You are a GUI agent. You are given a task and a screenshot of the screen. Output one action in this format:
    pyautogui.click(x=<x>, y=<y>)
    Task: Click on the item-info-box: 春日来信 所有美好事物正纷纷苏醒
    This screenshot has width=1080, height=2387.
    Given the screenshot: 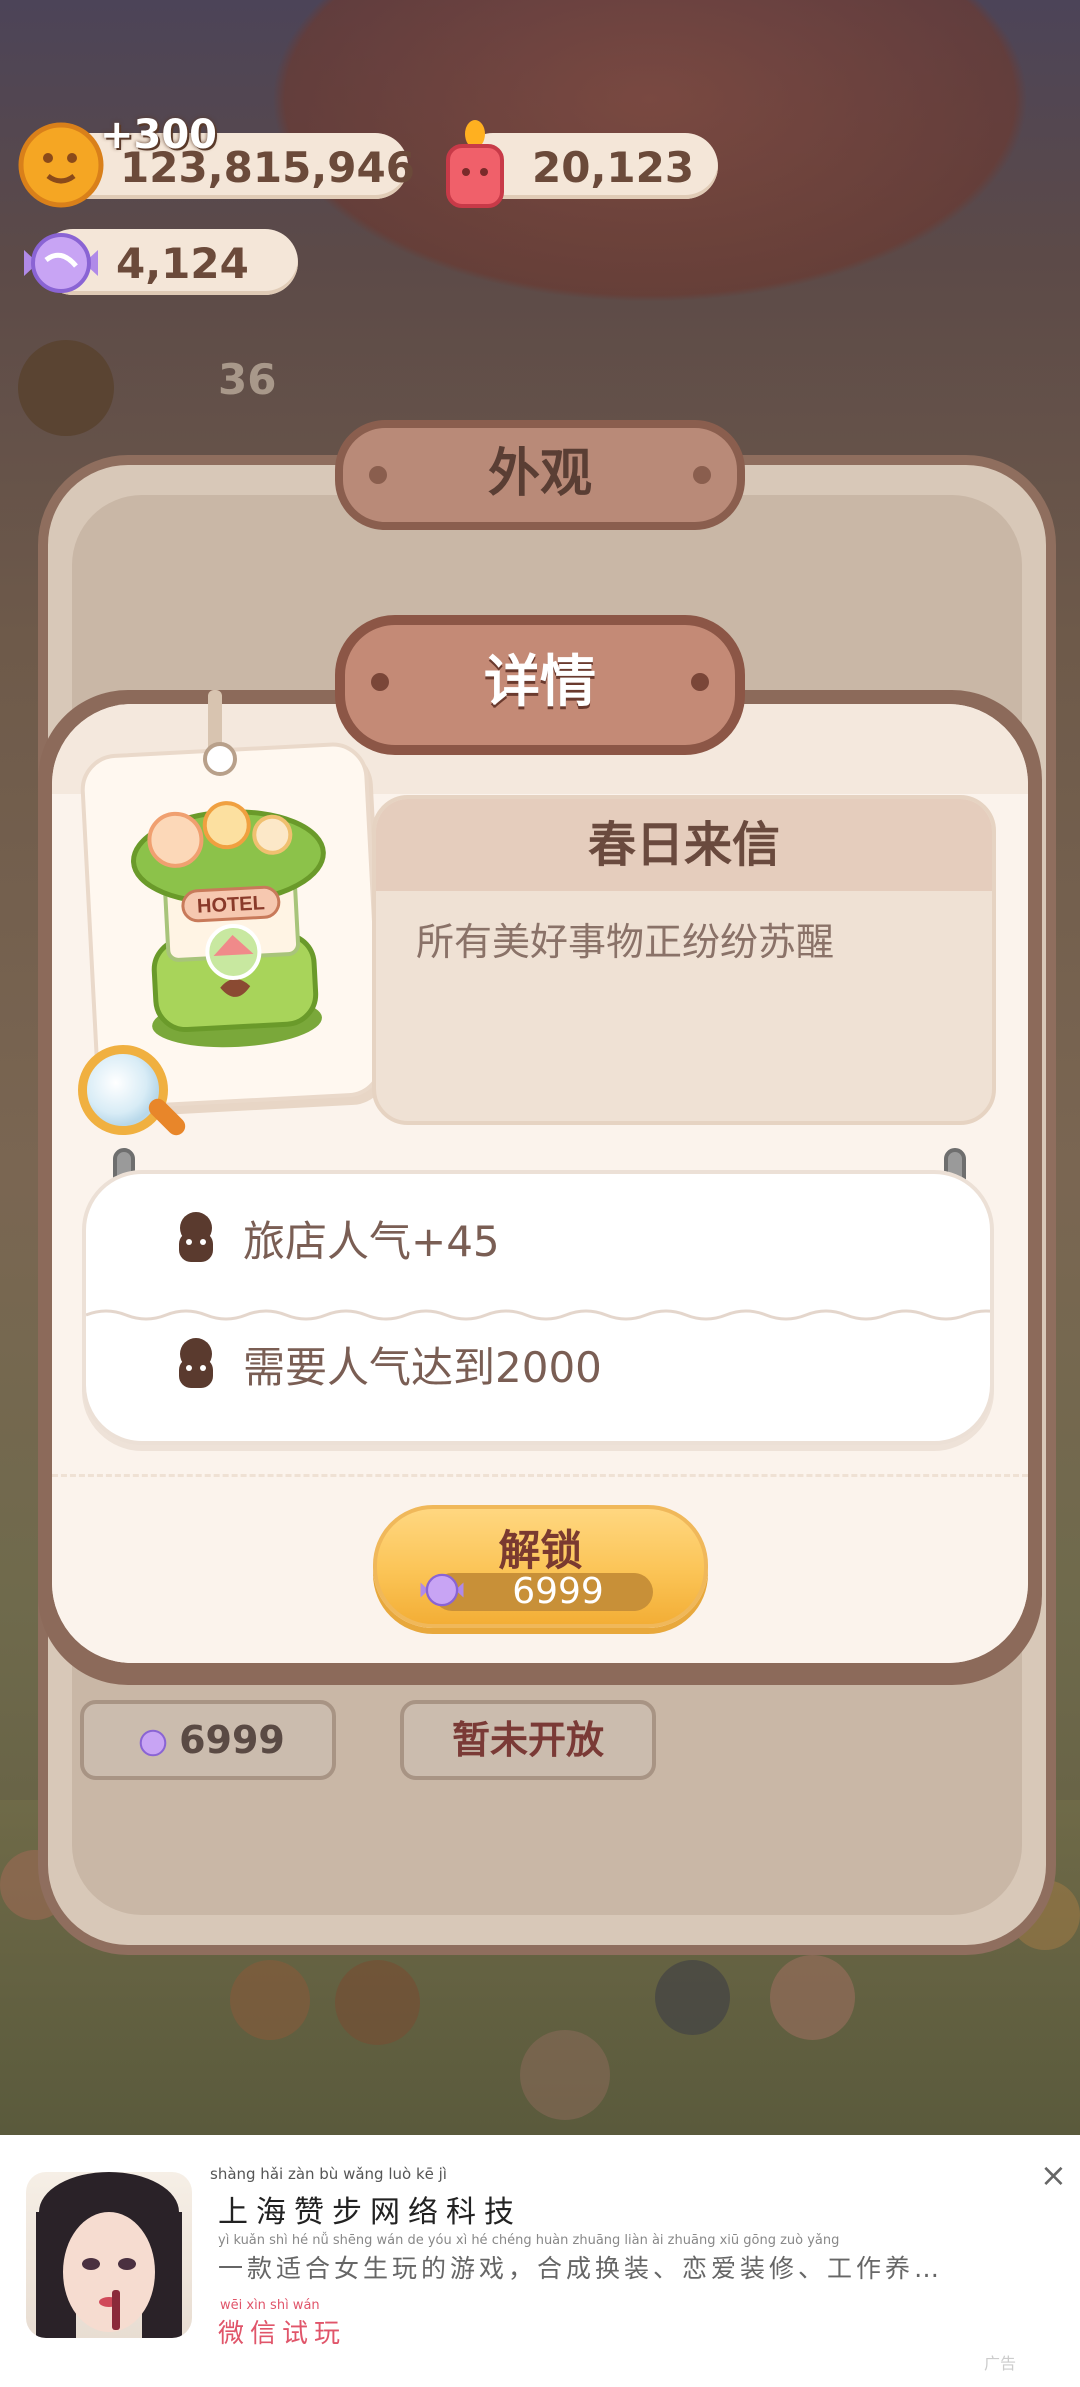 What is the action you would take?
    pyautogui.click(x=684, y=960)
    